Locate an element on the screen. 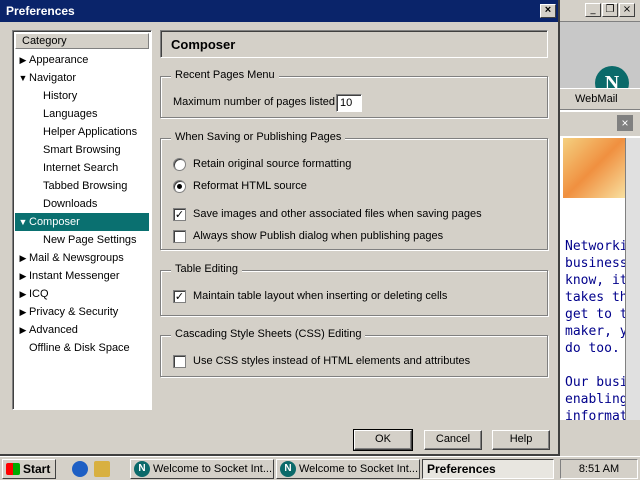 The width and height of the screenshot is (640, 480). start-button: Start is located at coordinates (29, 469).